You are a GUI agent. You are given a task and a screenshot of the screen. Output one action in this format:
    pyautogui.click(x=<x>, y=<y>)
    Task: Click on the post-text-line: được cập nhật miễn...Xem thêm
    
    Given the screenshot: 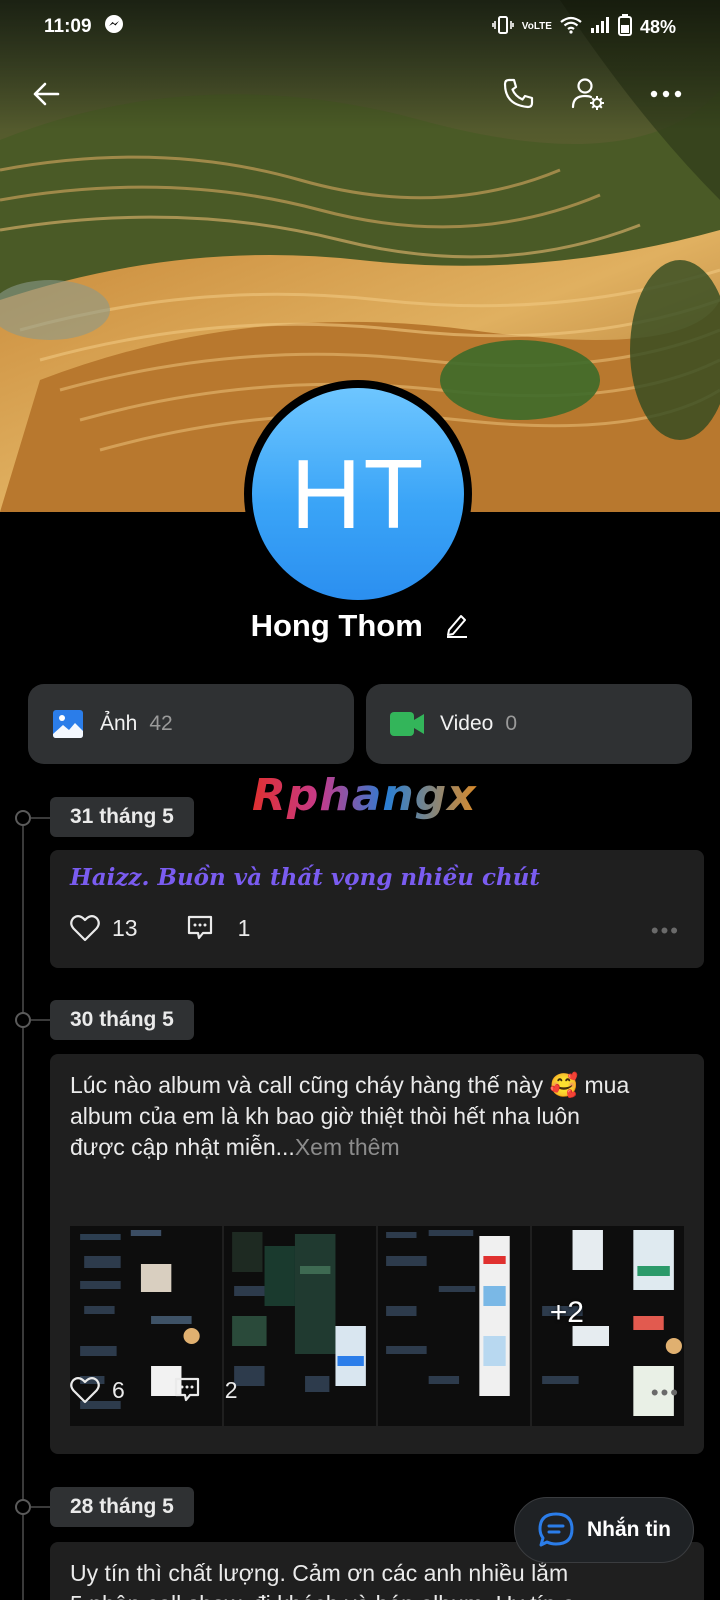 What is the action you would take?
    pyautogui.click(x=349, y=1147)
    